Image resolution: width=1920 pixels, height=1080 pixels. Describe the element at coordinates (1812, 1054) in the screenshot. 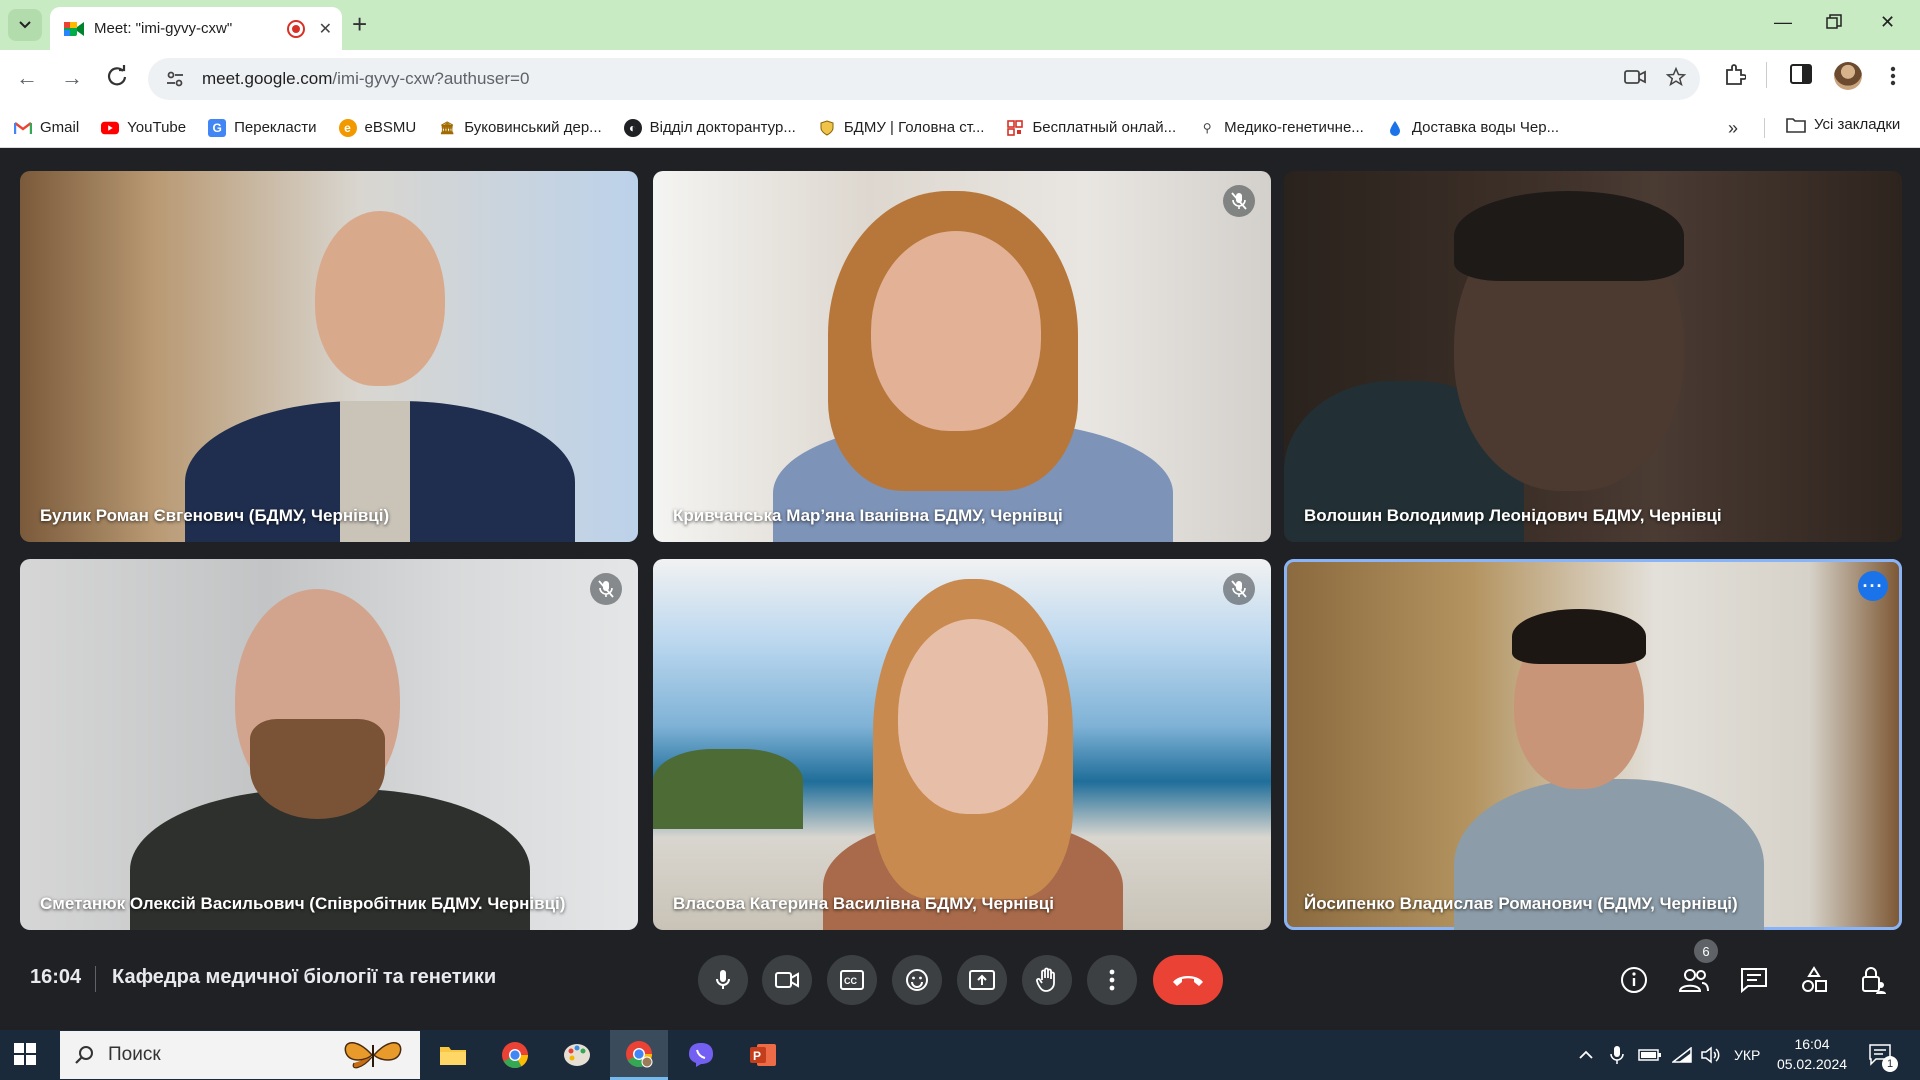

I see `system-clock: 16:04 05.02.2024` at that location.